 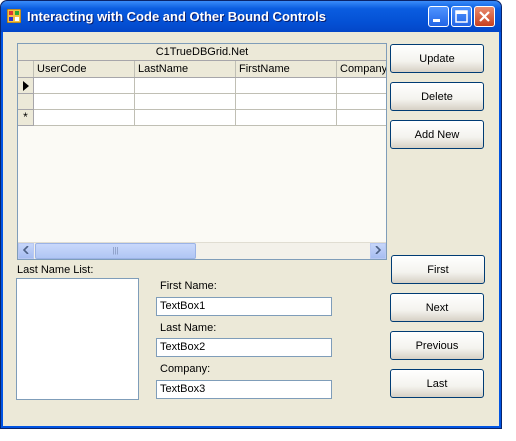 I want to click on scroll-right-button, so click(x=378, y=251).